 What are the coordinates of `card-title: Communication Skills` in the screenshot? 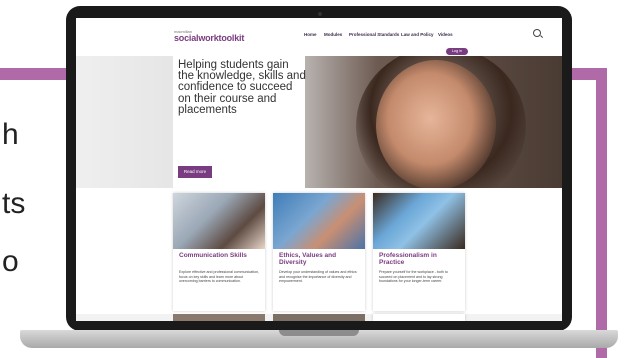 It's located at (213, 255).